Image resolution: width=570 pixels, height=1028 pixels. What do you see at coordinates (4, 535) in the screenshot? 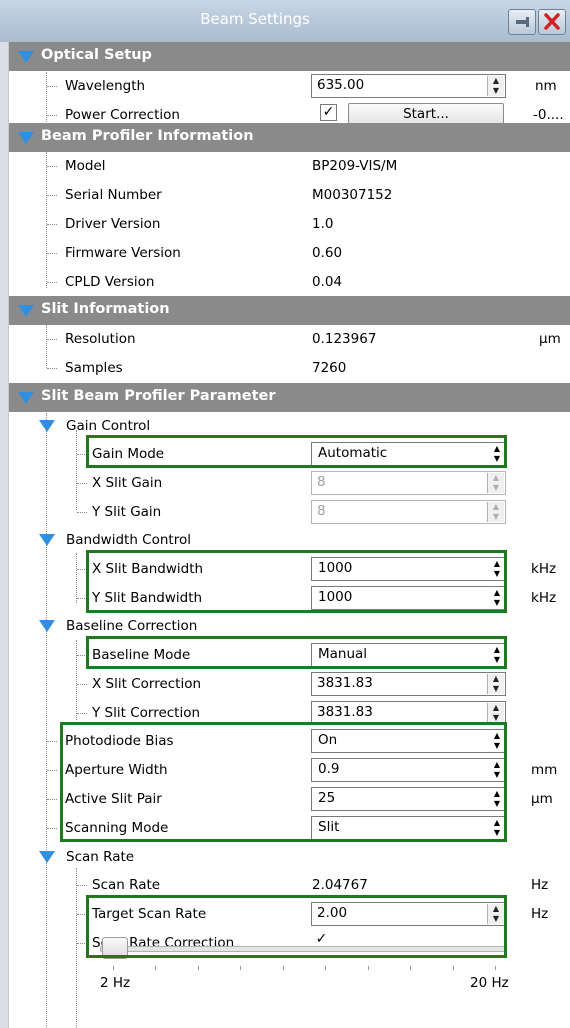
I see `grid-left-margin` at bounding box center [4, 535].